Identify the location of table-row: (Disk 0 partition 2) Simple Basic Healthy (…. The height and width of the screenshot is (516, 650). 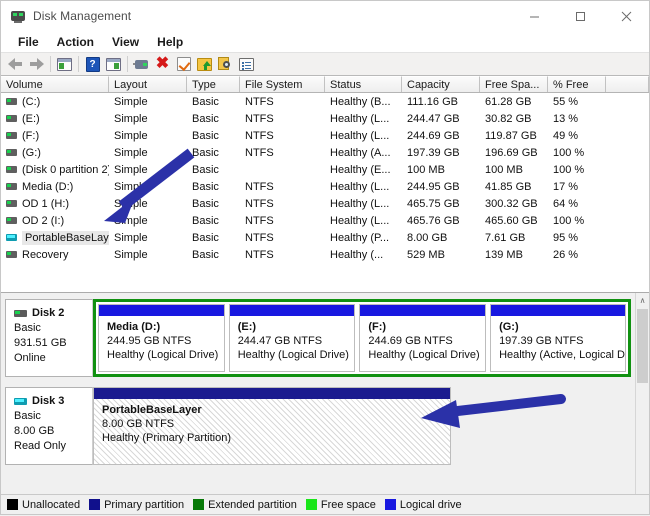
(325, 169).